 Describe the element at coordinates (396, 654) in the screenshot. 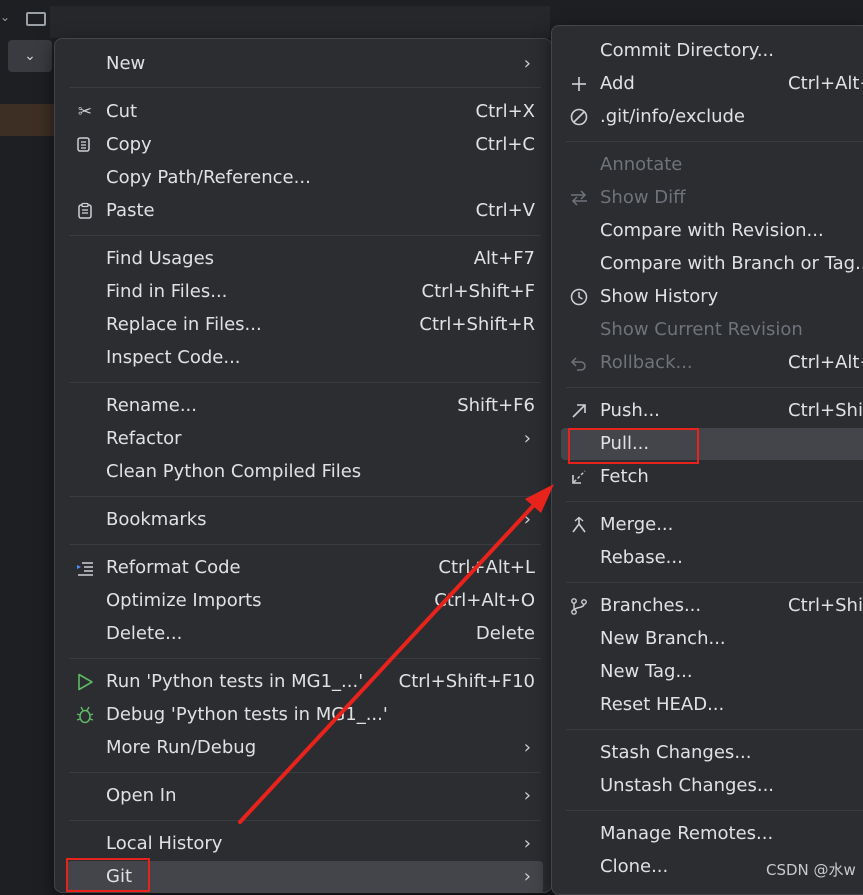

I see `annotation-arrow` at that location.